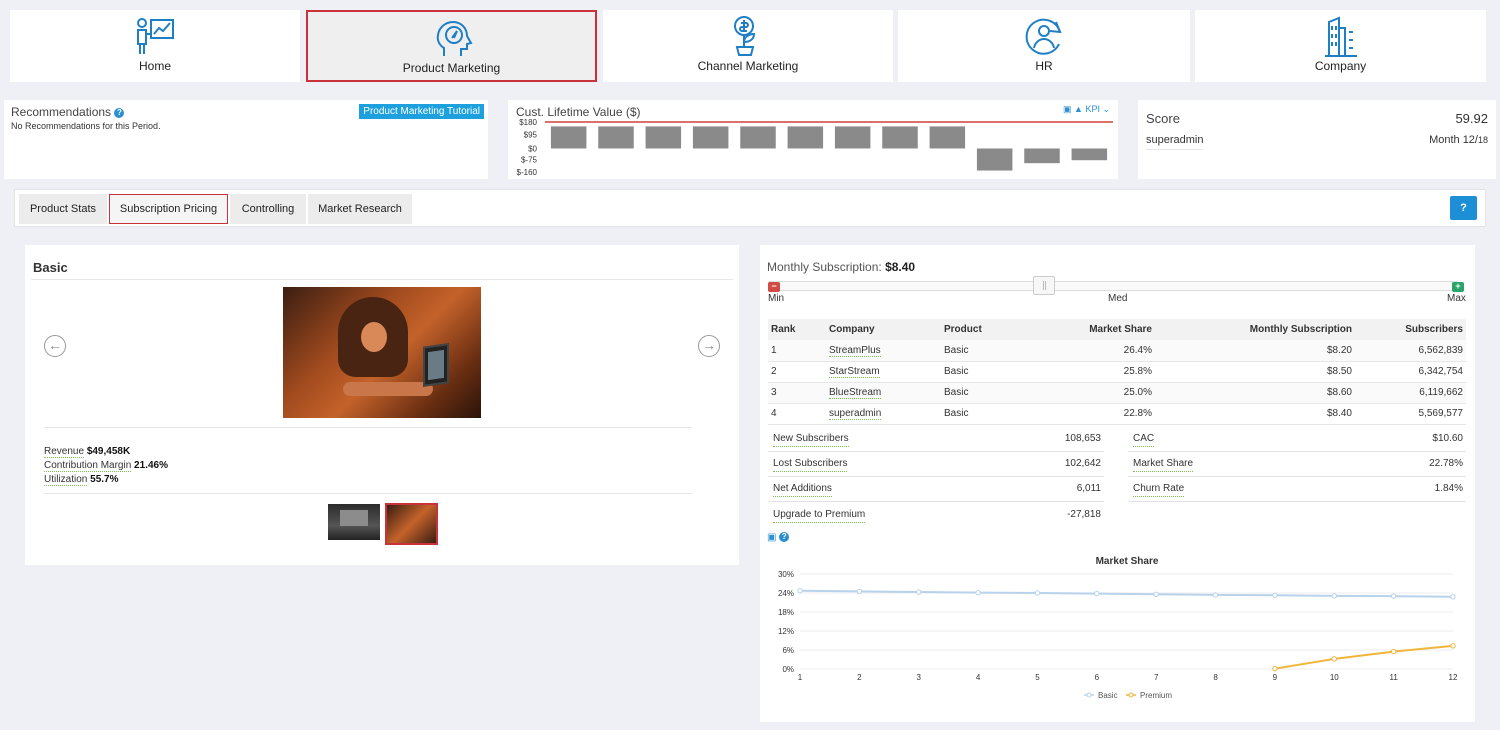 The width and height of the screenshot is (1500, 730). I want to click on revenue-label: Revenue, so click(64, 452).